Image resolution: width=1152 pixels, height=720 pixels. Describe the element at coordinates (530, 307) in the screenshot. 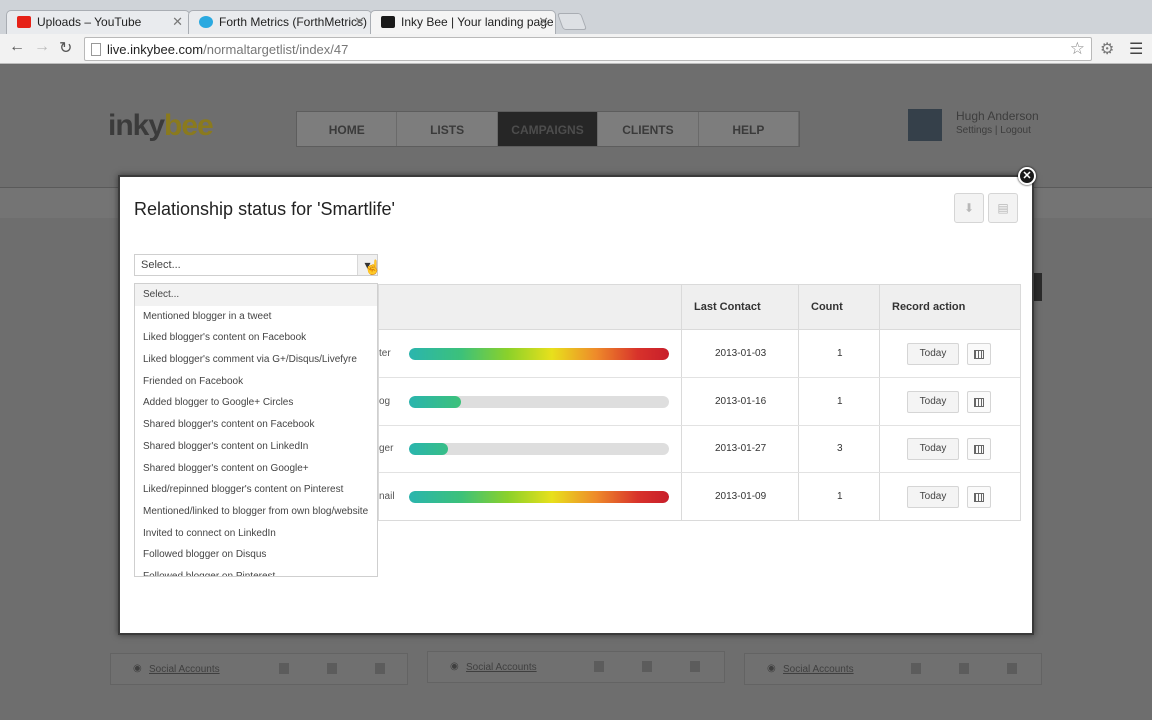

I see `table-header-blank` at that location.